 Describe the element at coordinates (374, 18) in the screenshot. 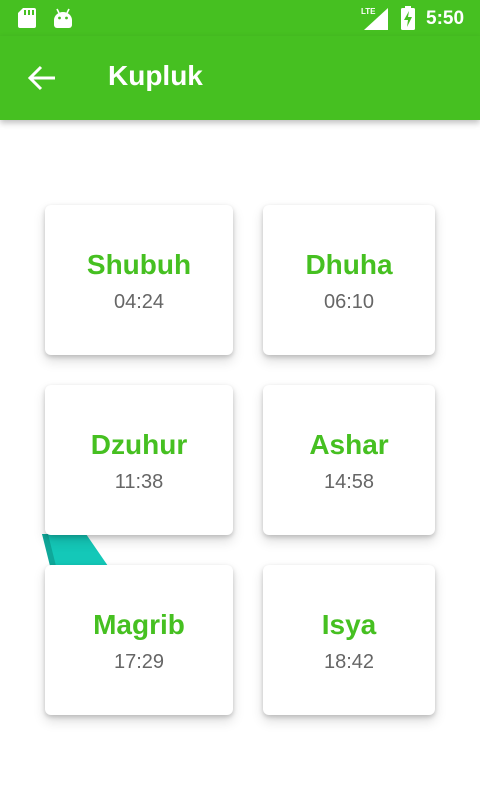

I see `lte-signal-icon: LTE` at that location.